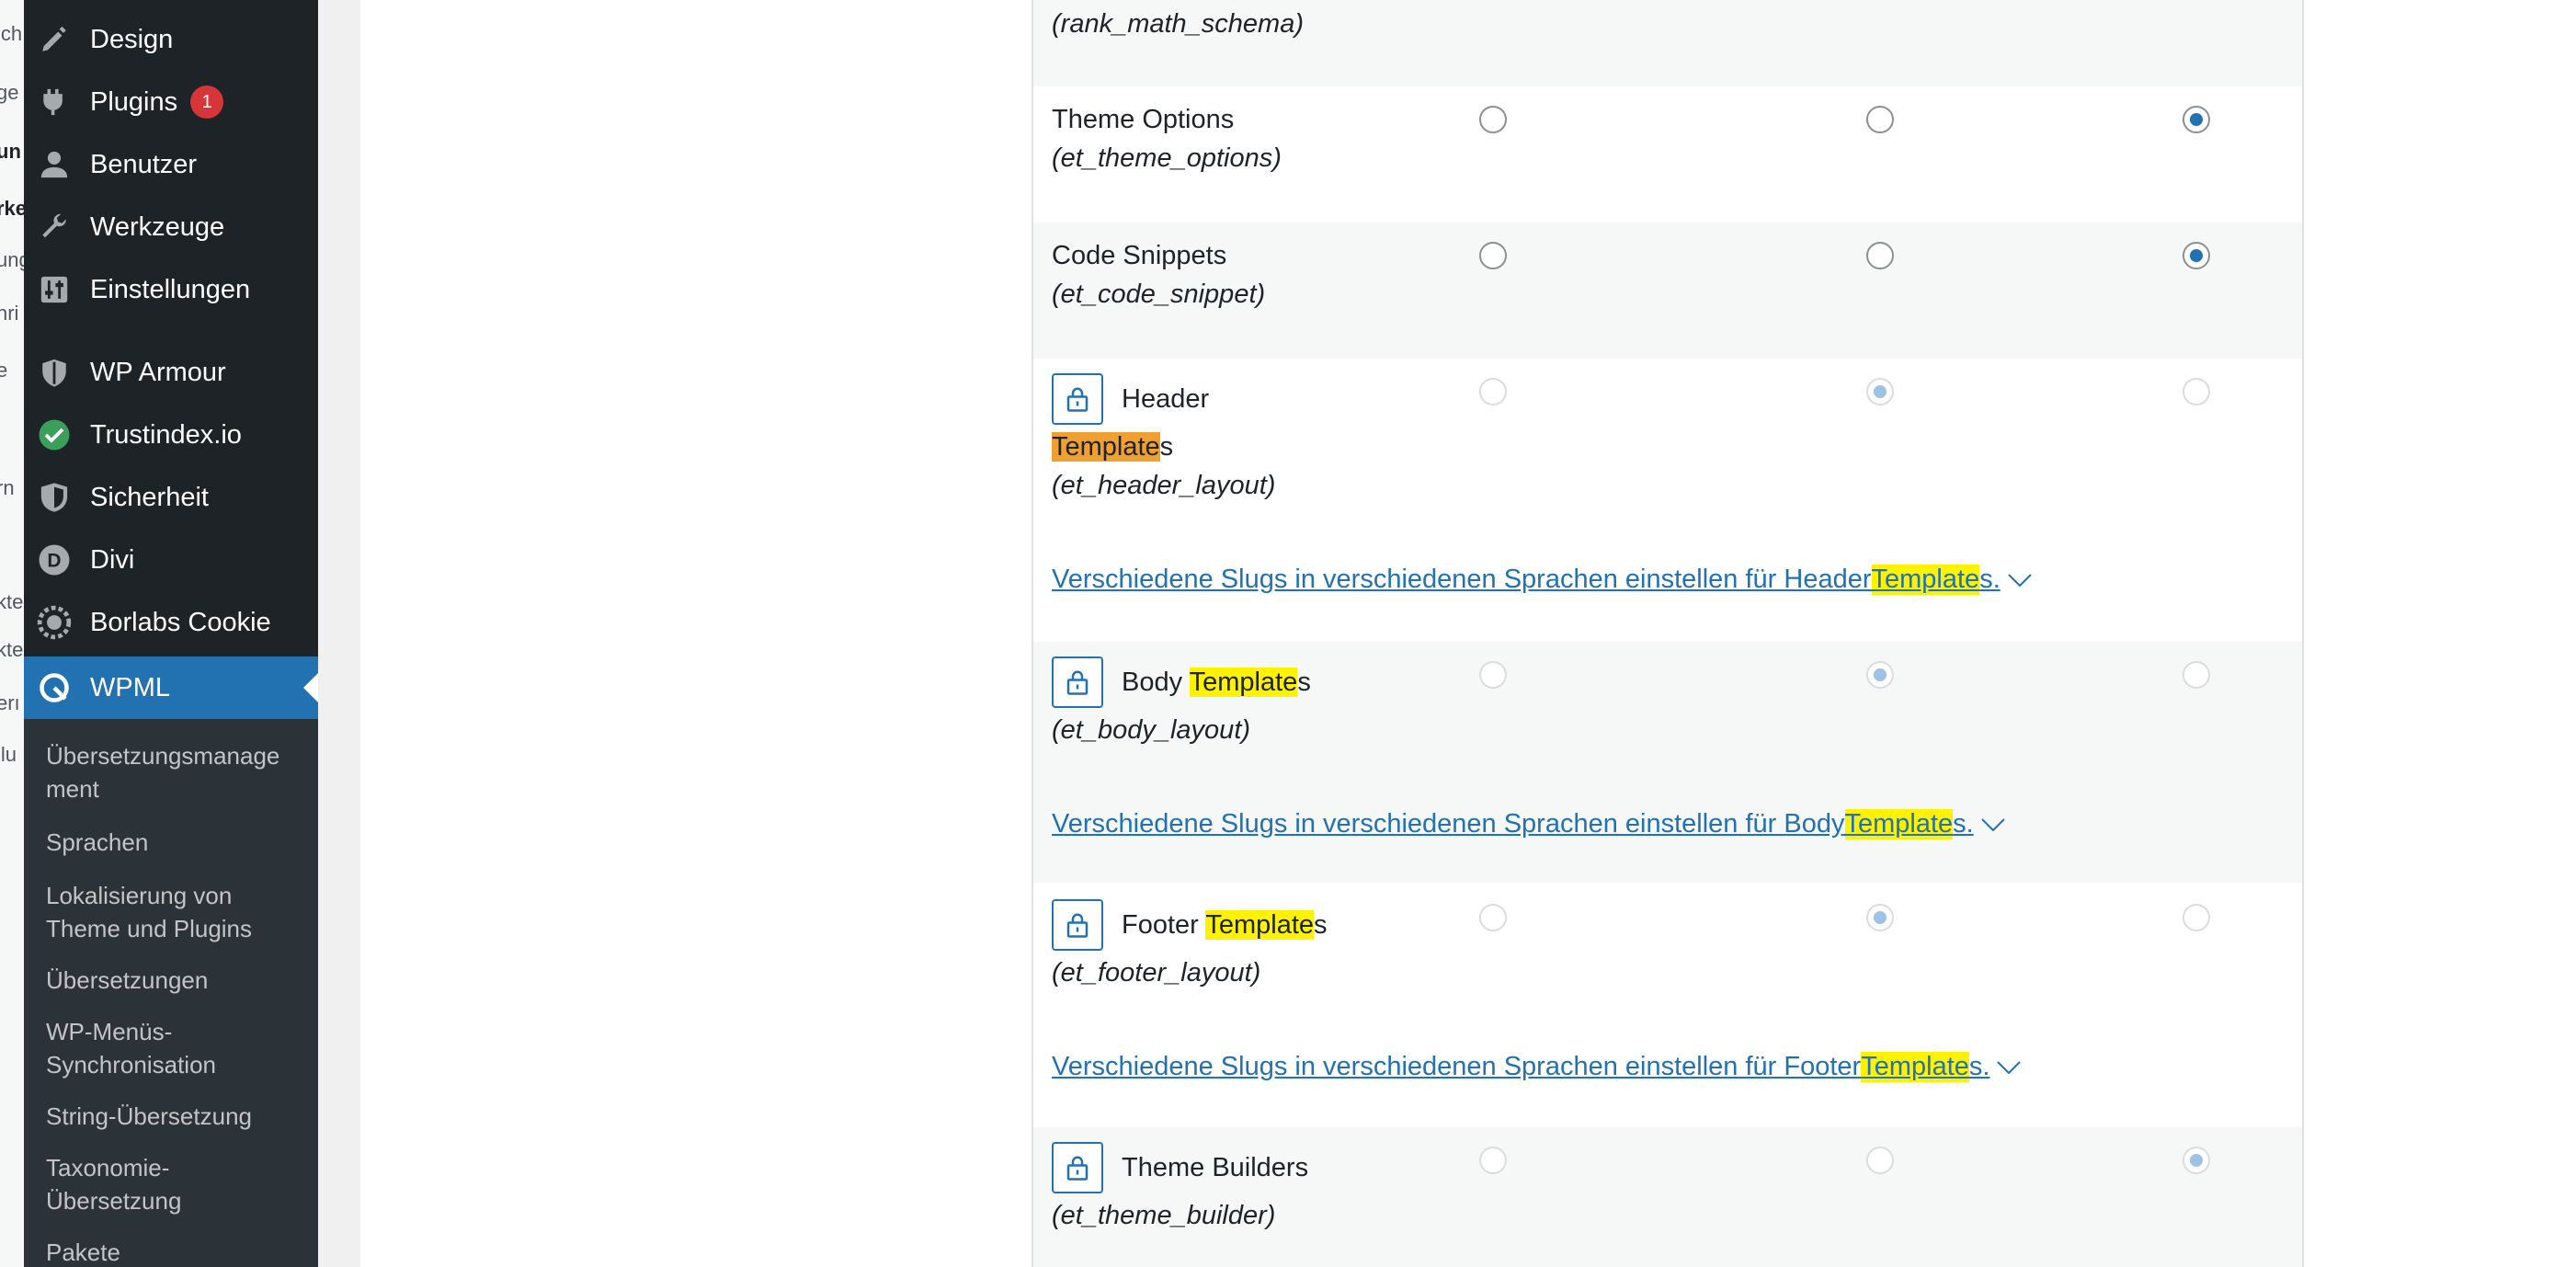  I want to click on brush-icon, so click(54, 40).